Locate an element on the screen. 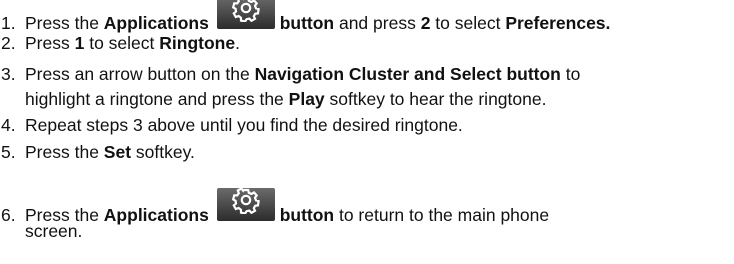 This screenshot has width=734, height=264. step-text: softkey to hear the ringtone. is located at coordinates (435, 99).